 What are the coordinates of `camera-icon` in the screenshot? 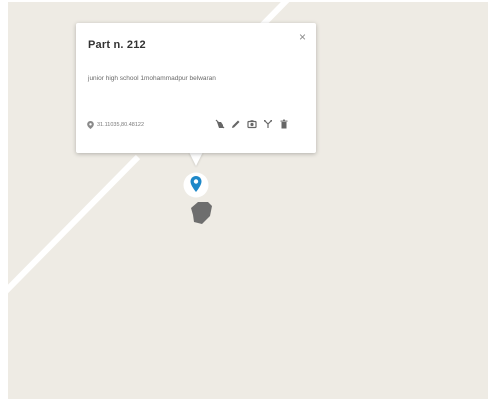 It's located at (251, 123).